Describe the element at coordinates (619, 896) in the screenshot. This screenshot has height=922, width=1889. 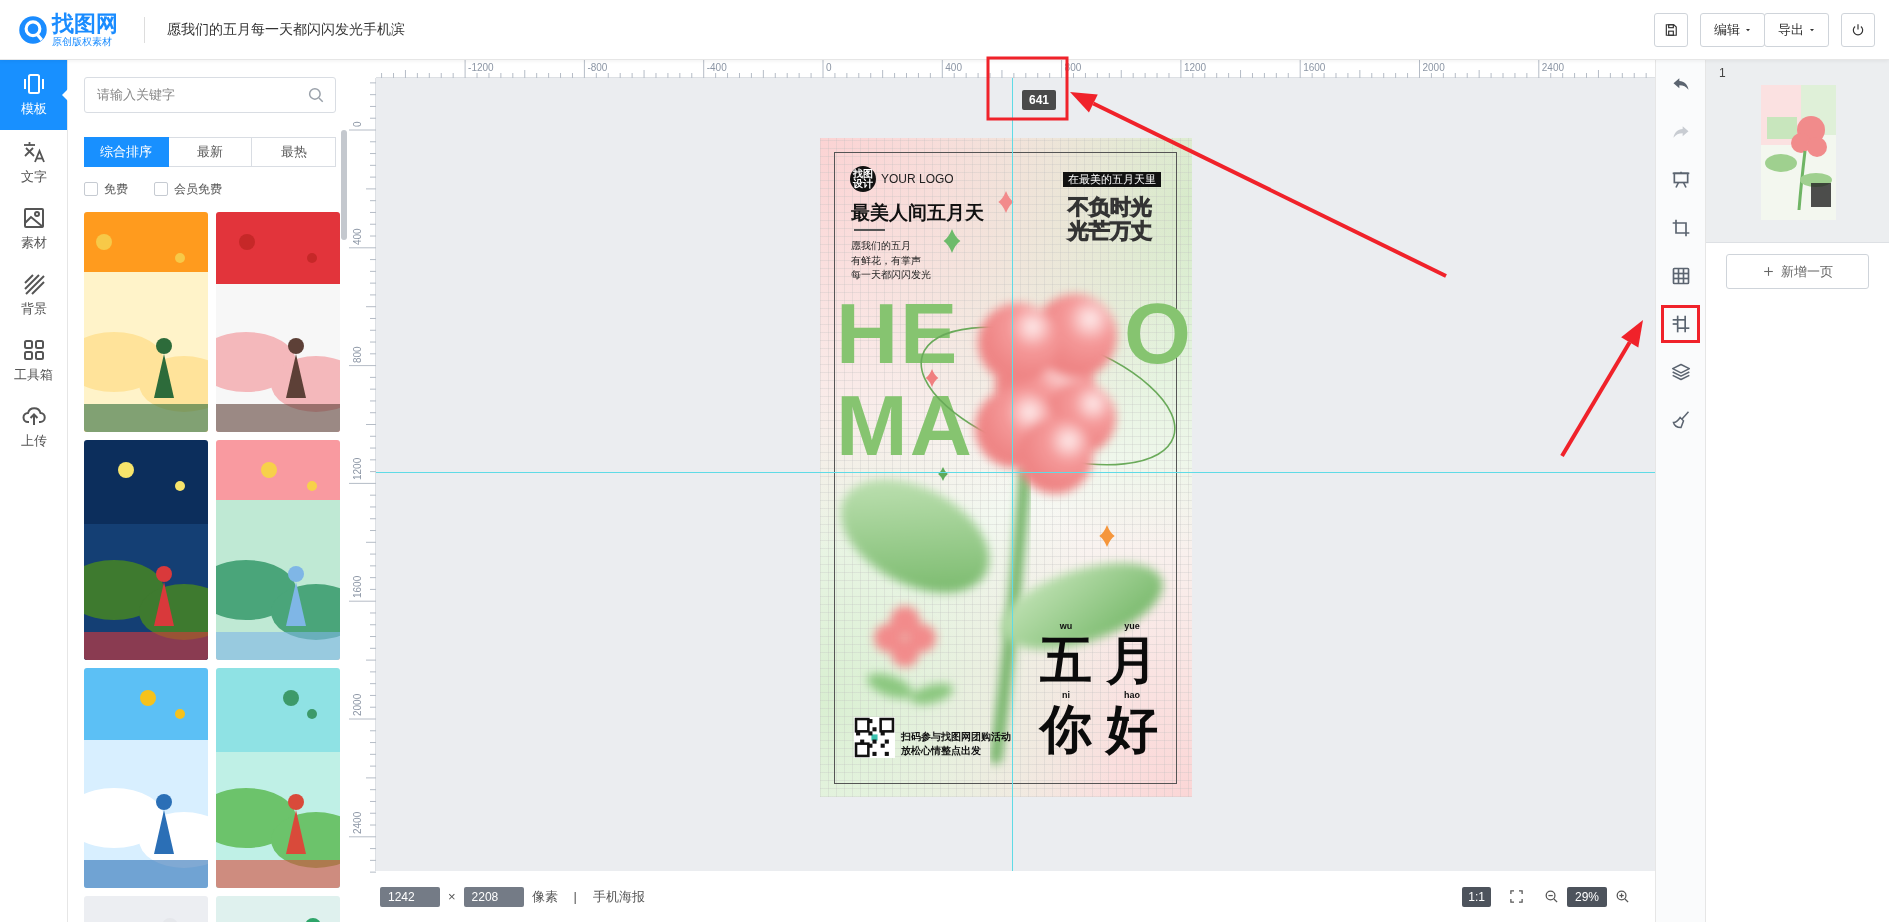
I see `preset-label: 手机海报` at that location.